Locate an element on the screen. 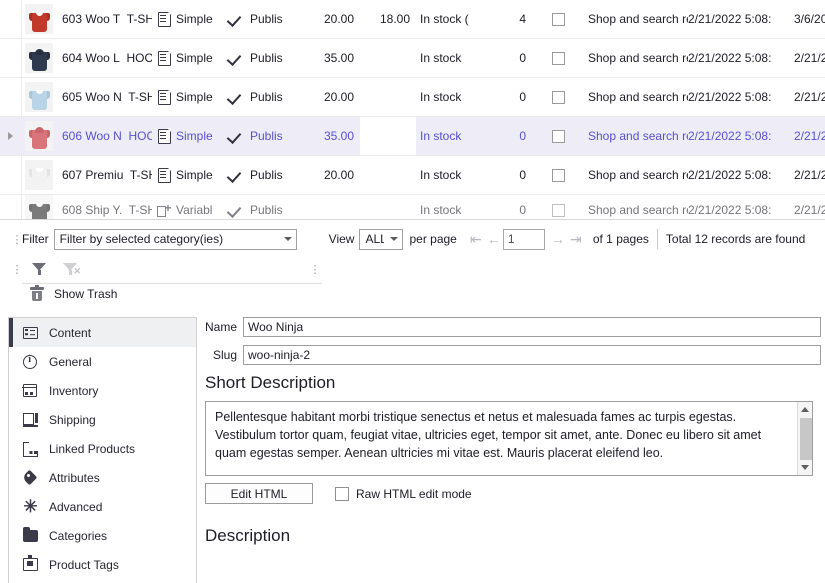  cell-status: Publis is located at coordinates (266, 58).